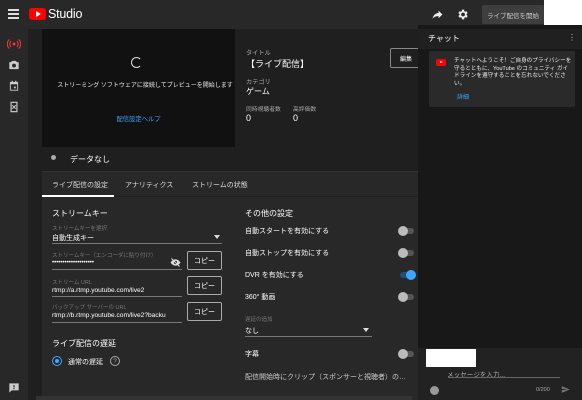 The height and width of the screenshot is (400, 582). What do you see at coordinates (451, 358) in the screenshot?
I see `chat-user-avatar` at bounding box center [451, 358].